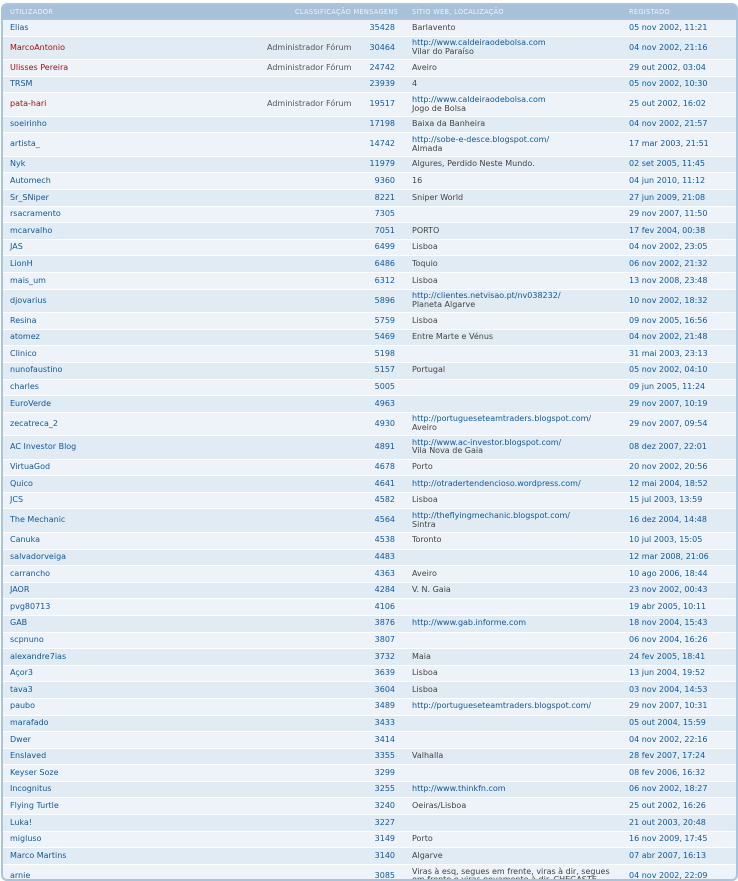 Image resolution: width=738 pixels, height=881 pixels. Describe the element at coordinates (365, 756) in the screenshot. I see `member-post-count-link: 3355` at that location.